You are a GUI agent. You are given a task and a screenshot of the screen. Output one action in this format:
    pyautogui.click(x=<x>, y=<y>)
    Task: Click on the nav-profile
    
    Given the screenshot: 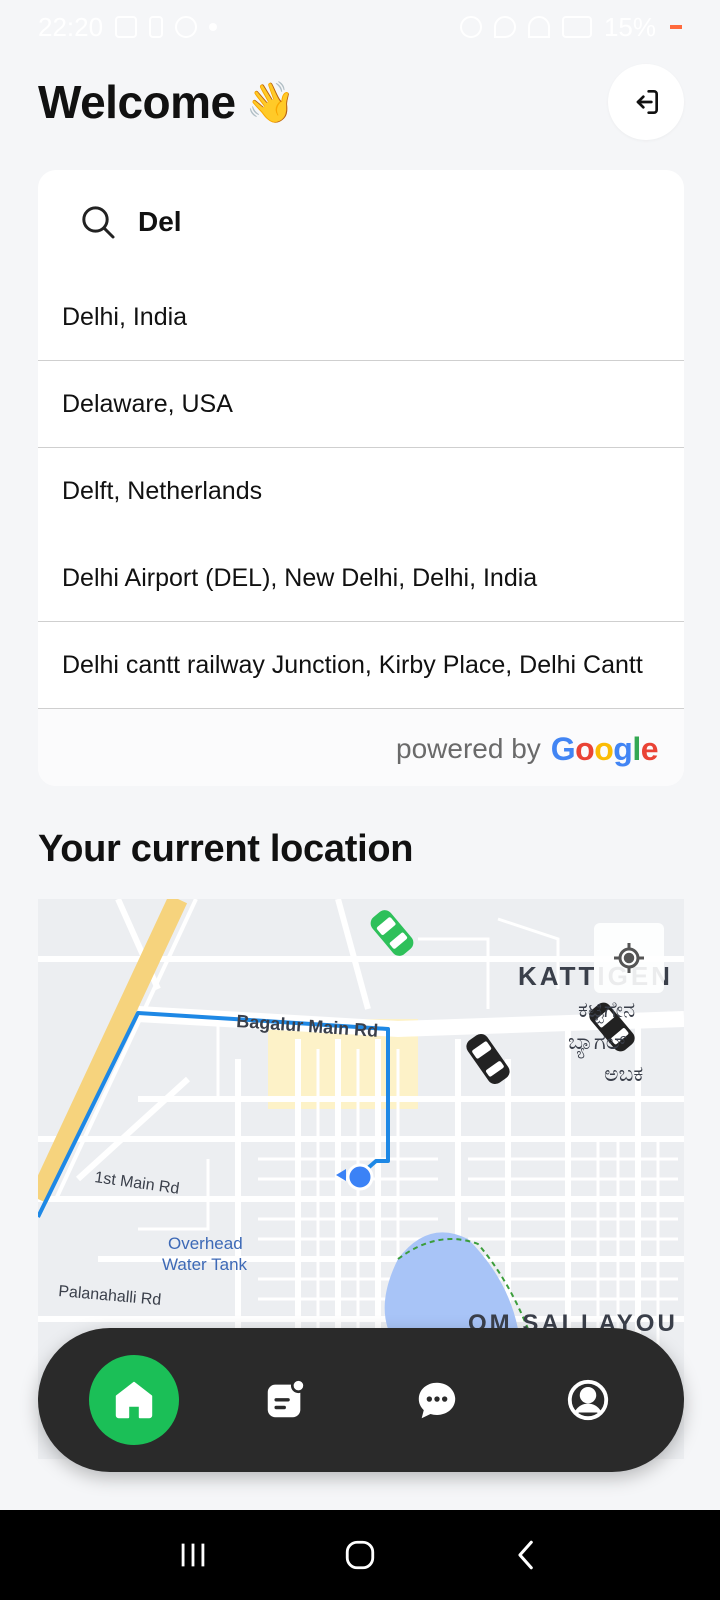 What is the action you would take?
    pyautogui.click(x=588, y=1400)
    